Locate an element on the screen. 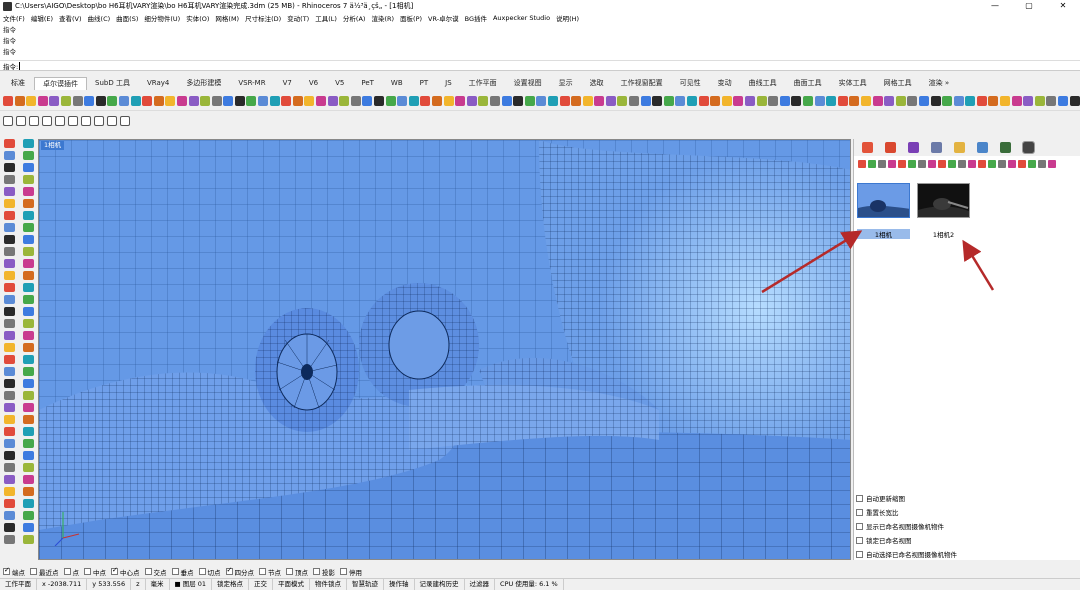 The image size is (1080, 590). osnap-2: 点 is located at coordinates (71, 572).